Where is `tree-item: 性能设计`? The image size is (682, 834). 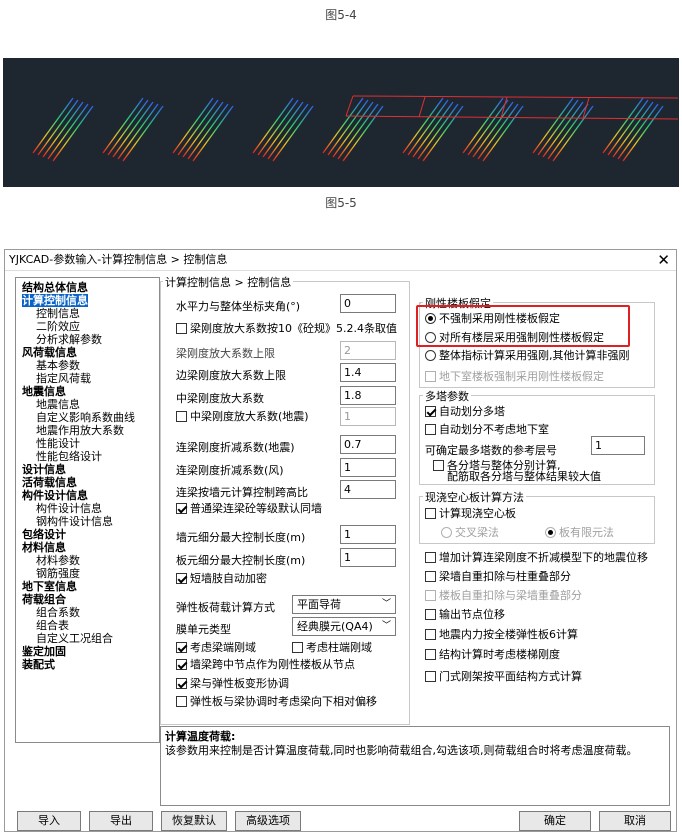
tree-item: 性能设计 is located at coordinates (90, 443).